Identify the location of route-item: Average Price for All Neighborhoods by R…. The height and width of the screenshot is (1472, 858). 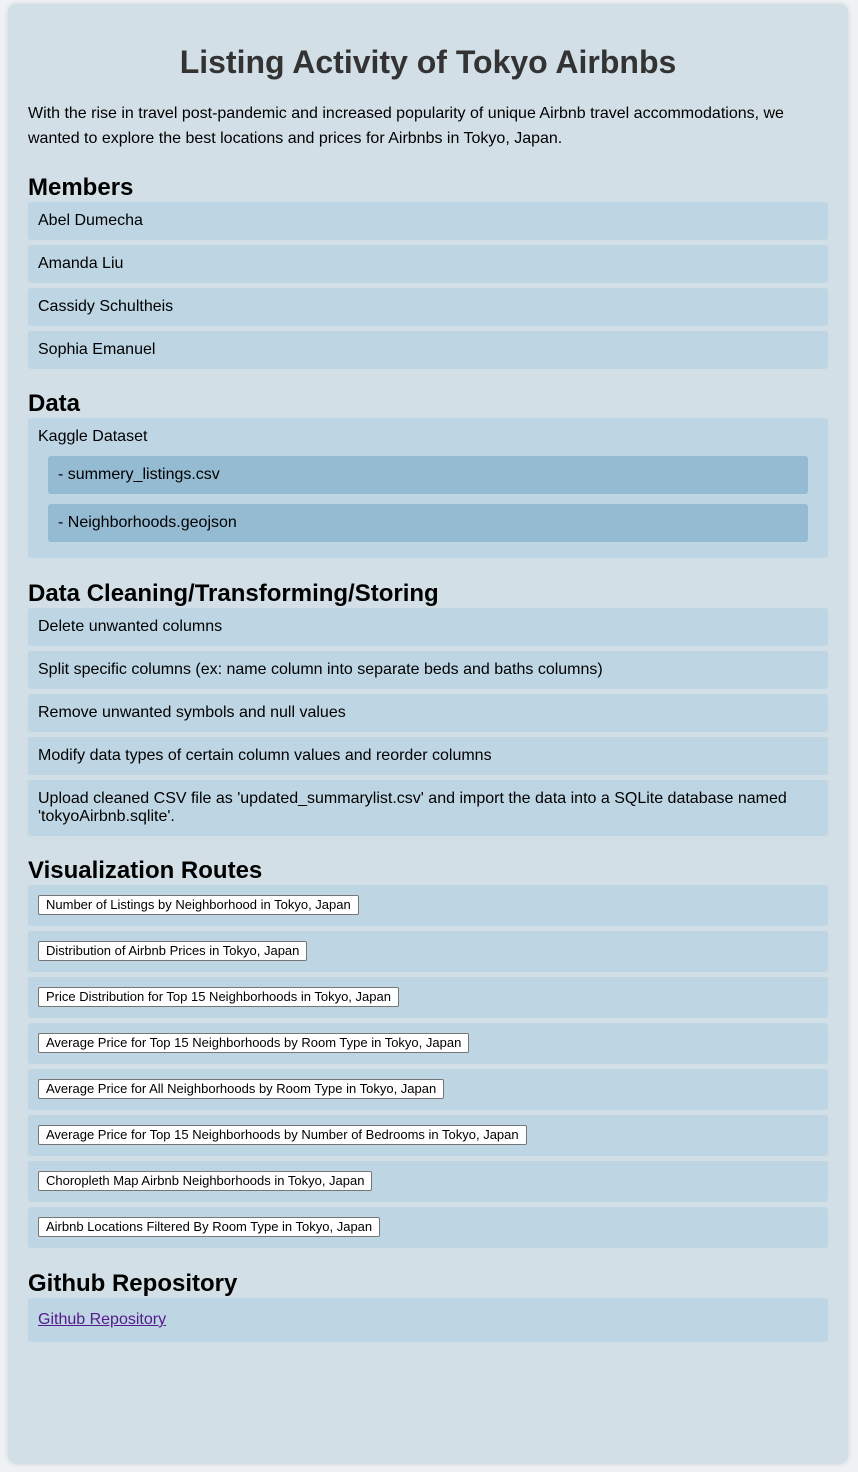
(428, 1089).